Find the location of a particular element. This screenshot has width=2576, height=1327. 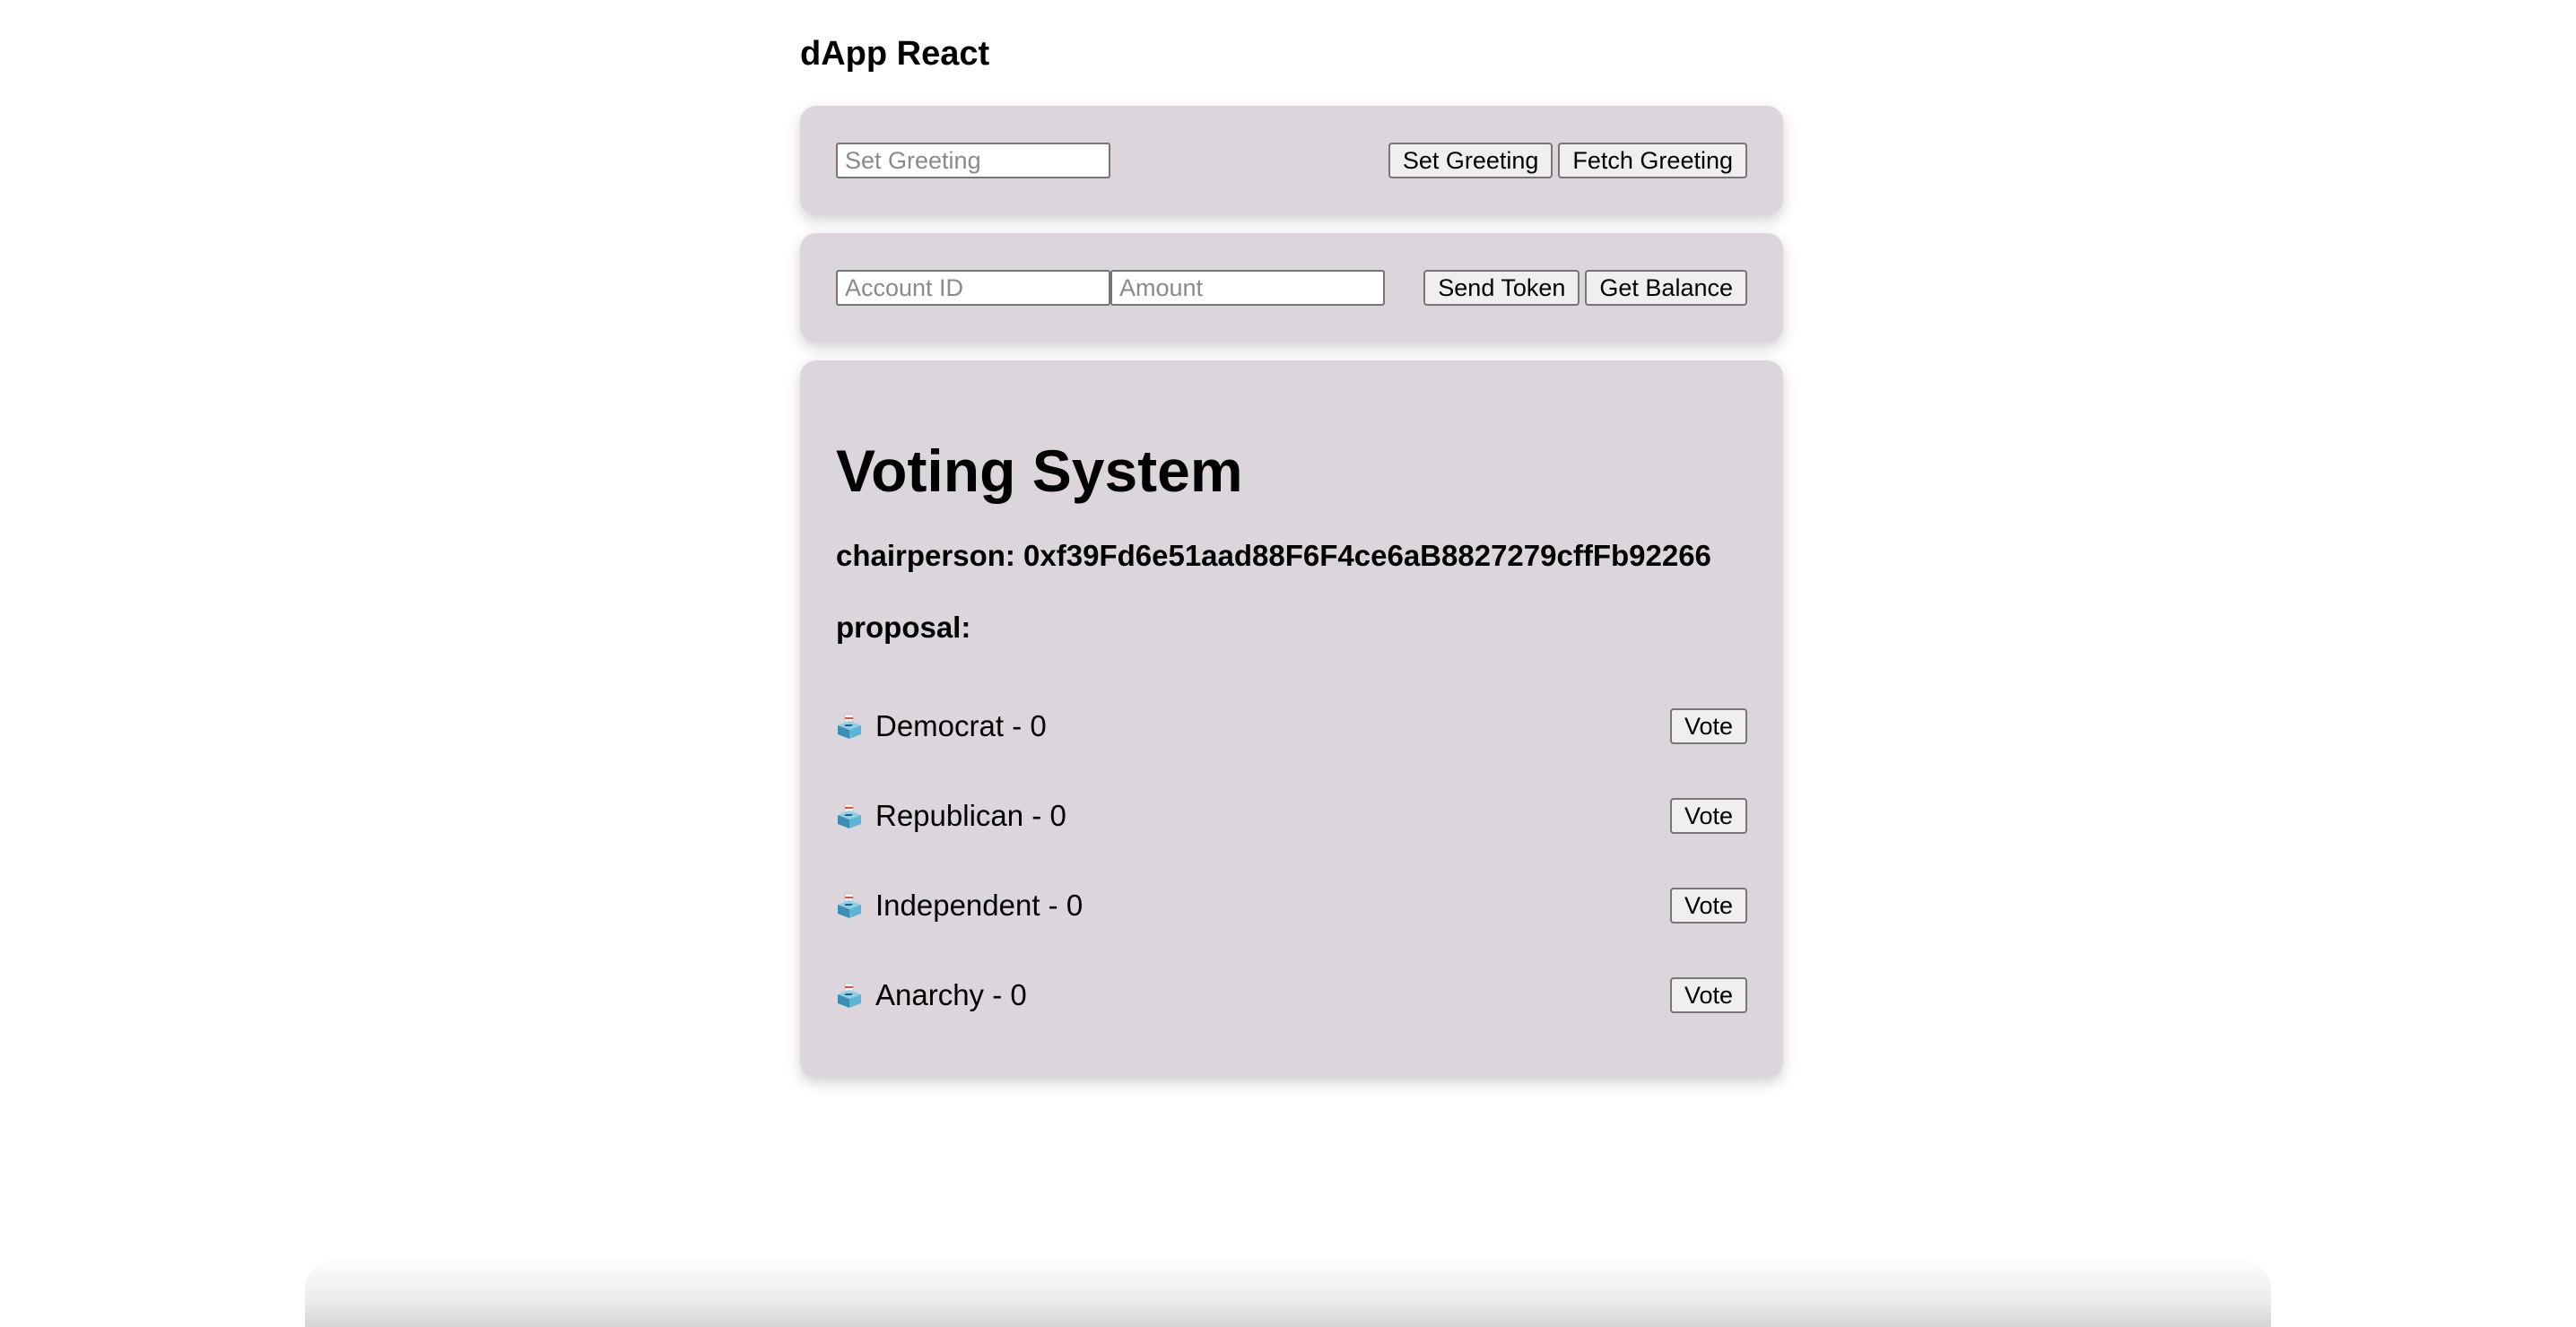

token-inputs is located at coordinates (1110, 288).